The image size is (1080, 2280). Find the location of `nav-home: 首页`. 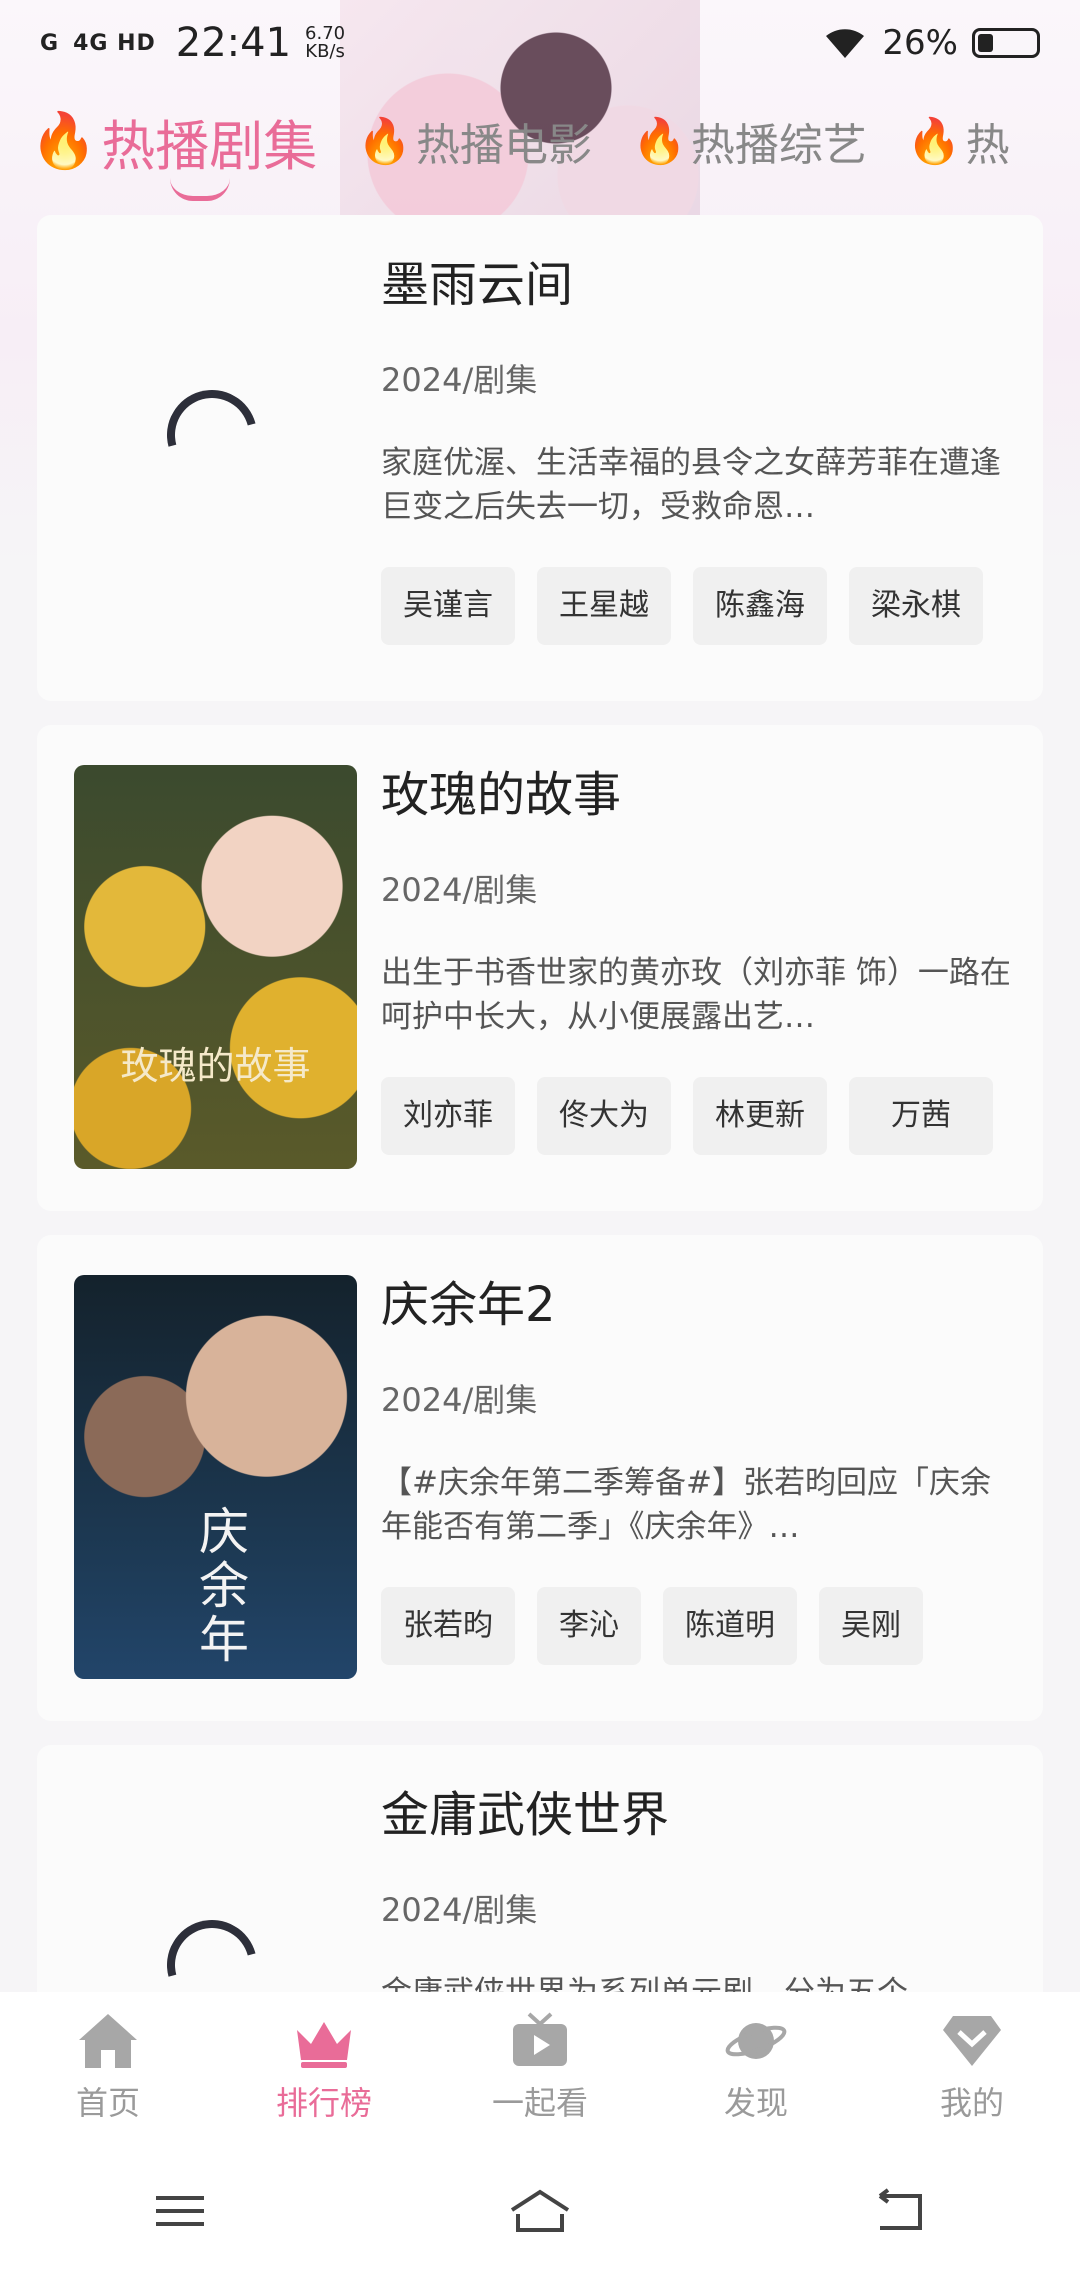

nav-home: 首页 is located at coordinates (108, 2067).